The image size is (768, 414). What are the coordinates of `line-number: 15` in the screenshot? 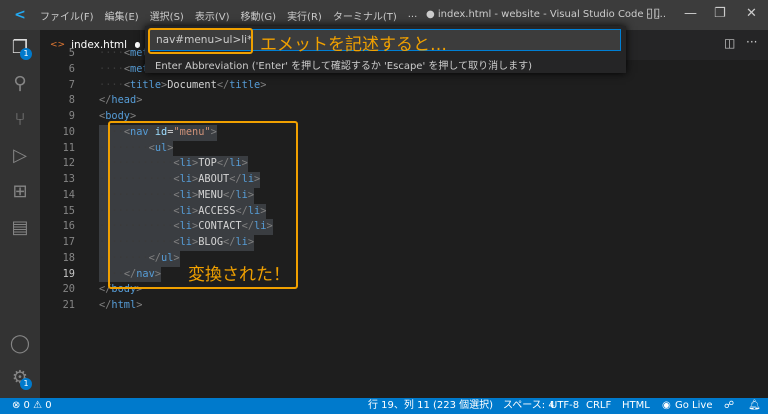 It's located at (68, 210).